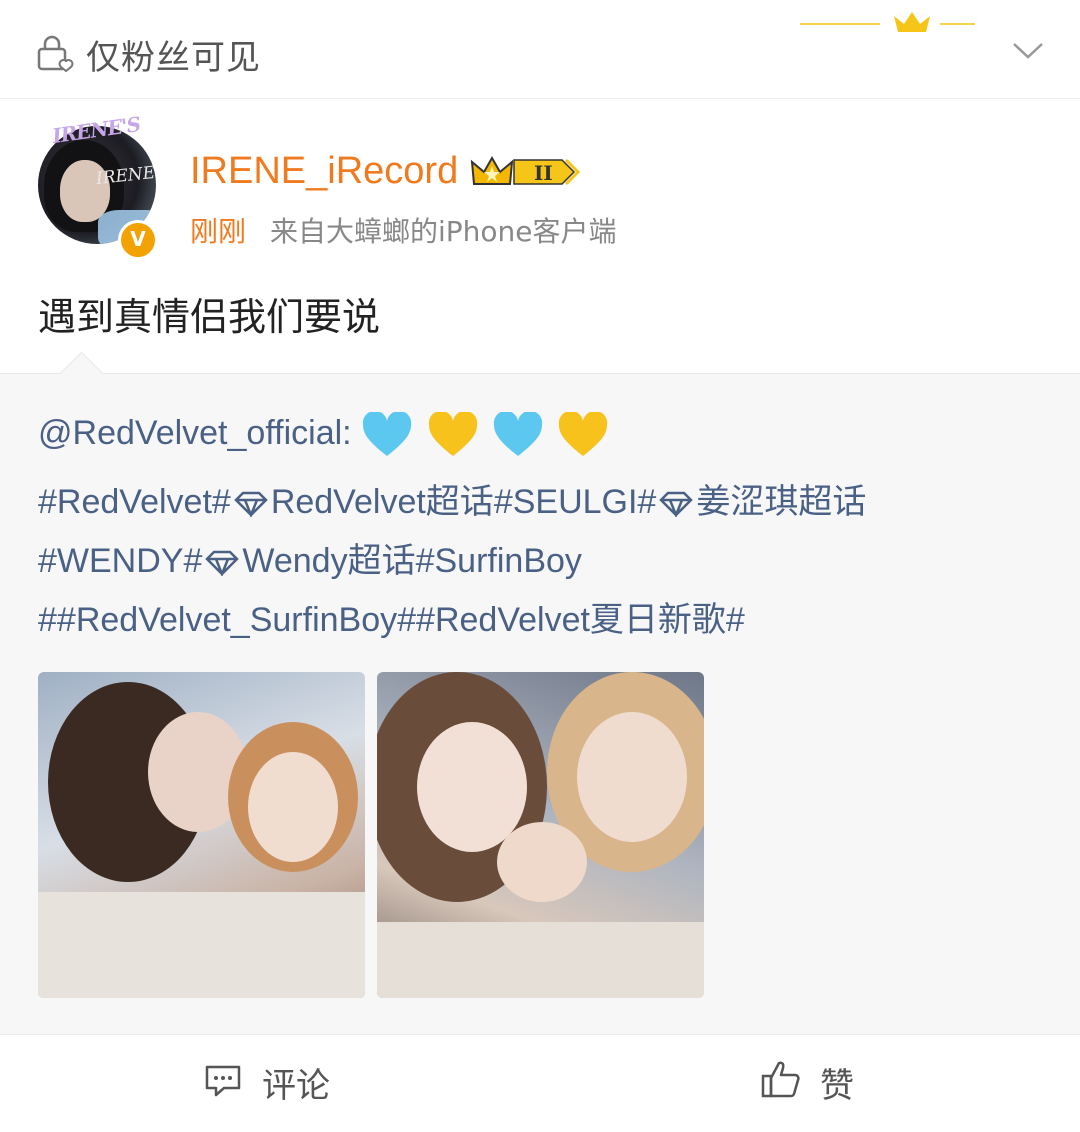 The height and width of the screenshot is (1132, 1080). Describe the element at coordinates (543, 173) in the screenshot. I see `crown-level-text: II` at that location.